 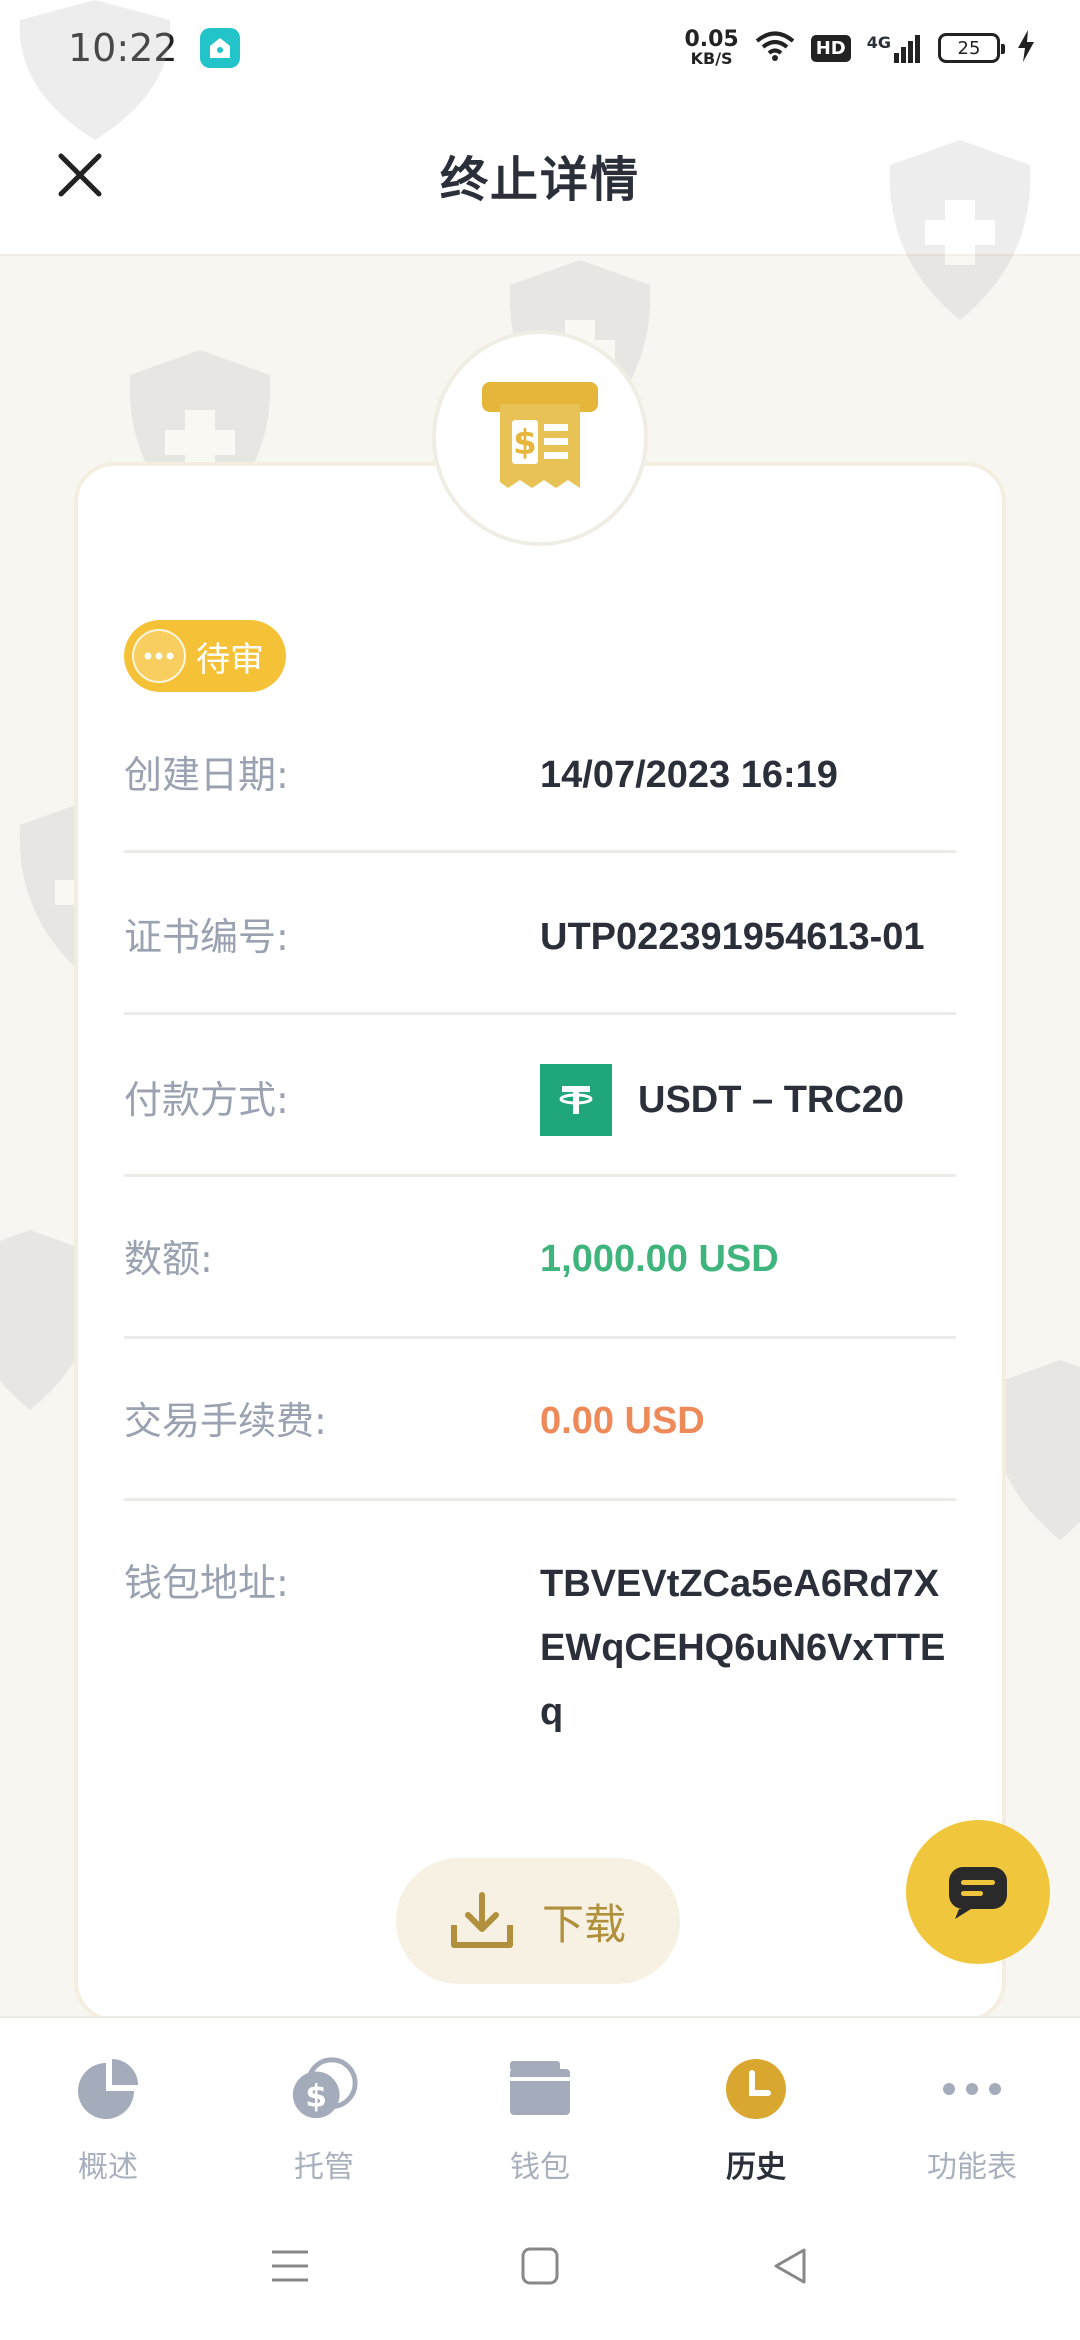 I want to click on status-label: 待审, so click(x=230, y=659).